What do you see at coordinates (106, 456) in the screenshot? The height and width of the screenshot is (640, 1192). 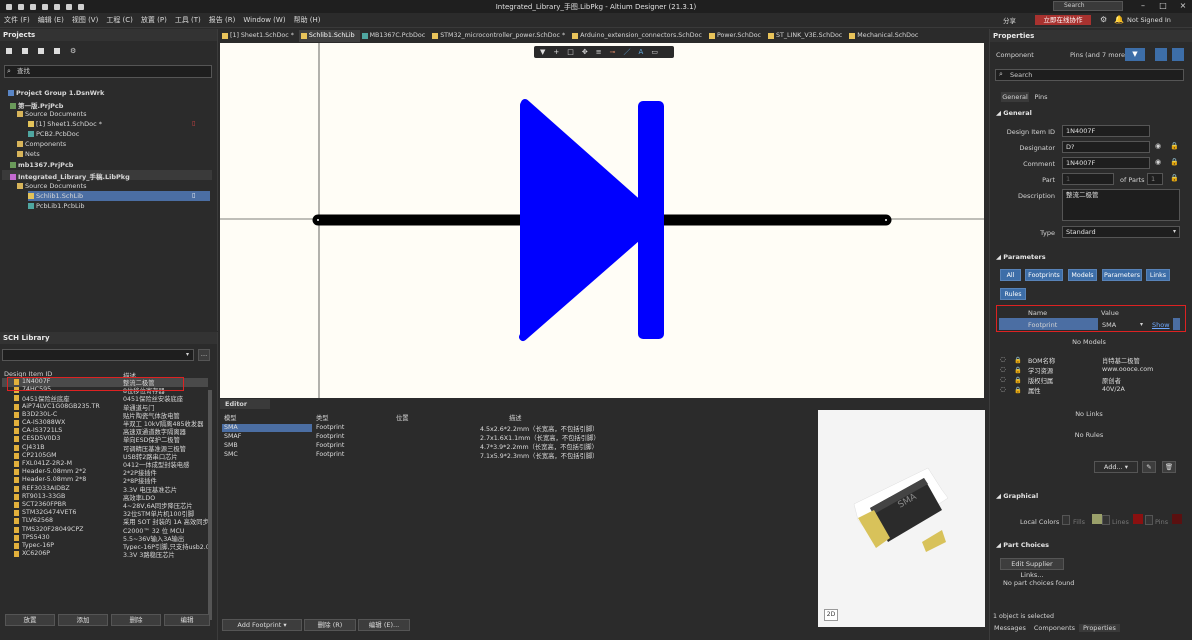 I see `list-item: CP2105GM USB转2路串口芯片` at bounding box center [106, 456].